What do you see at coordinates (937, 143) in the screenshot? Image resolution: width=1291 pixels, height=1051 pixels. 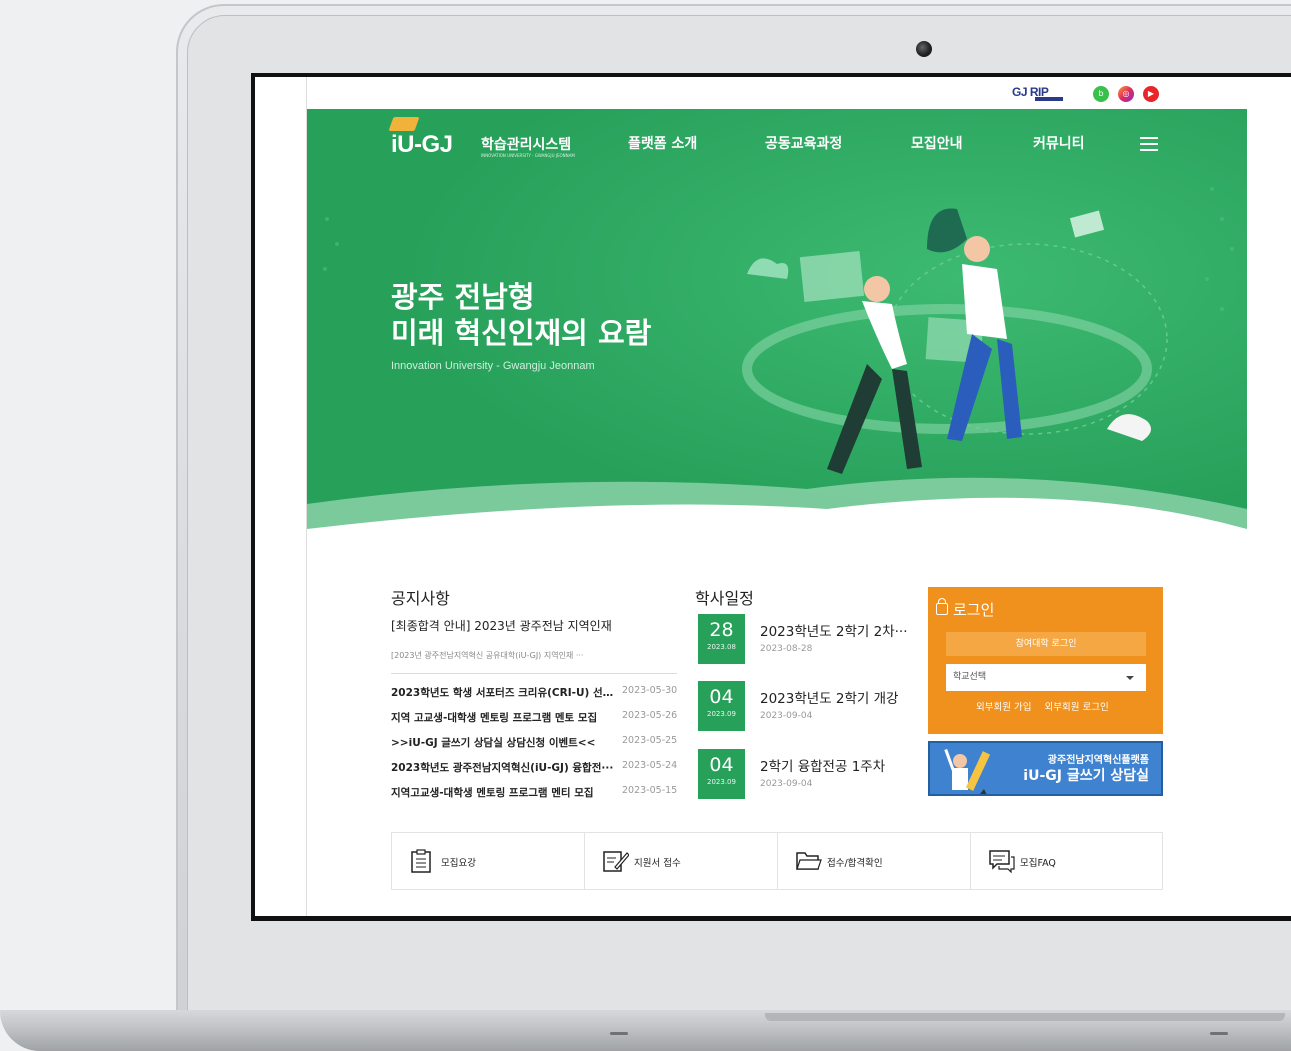 I see `nav-item-recruit: 모집안내` at bounding box center [937, 143].